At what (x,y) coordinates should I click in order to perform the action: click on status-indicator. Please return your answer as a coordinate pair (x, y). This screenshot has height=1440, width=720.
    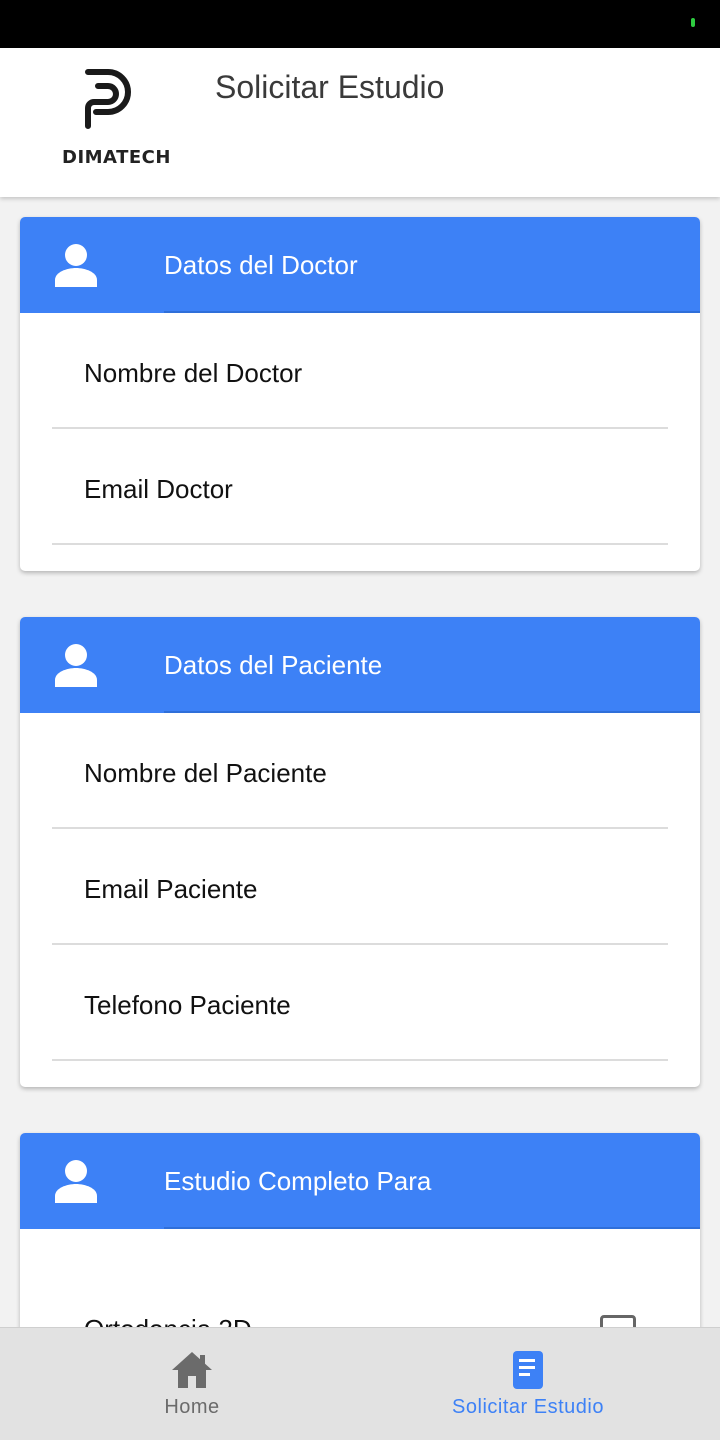
    Looking at the image, I should click on (693, 22).